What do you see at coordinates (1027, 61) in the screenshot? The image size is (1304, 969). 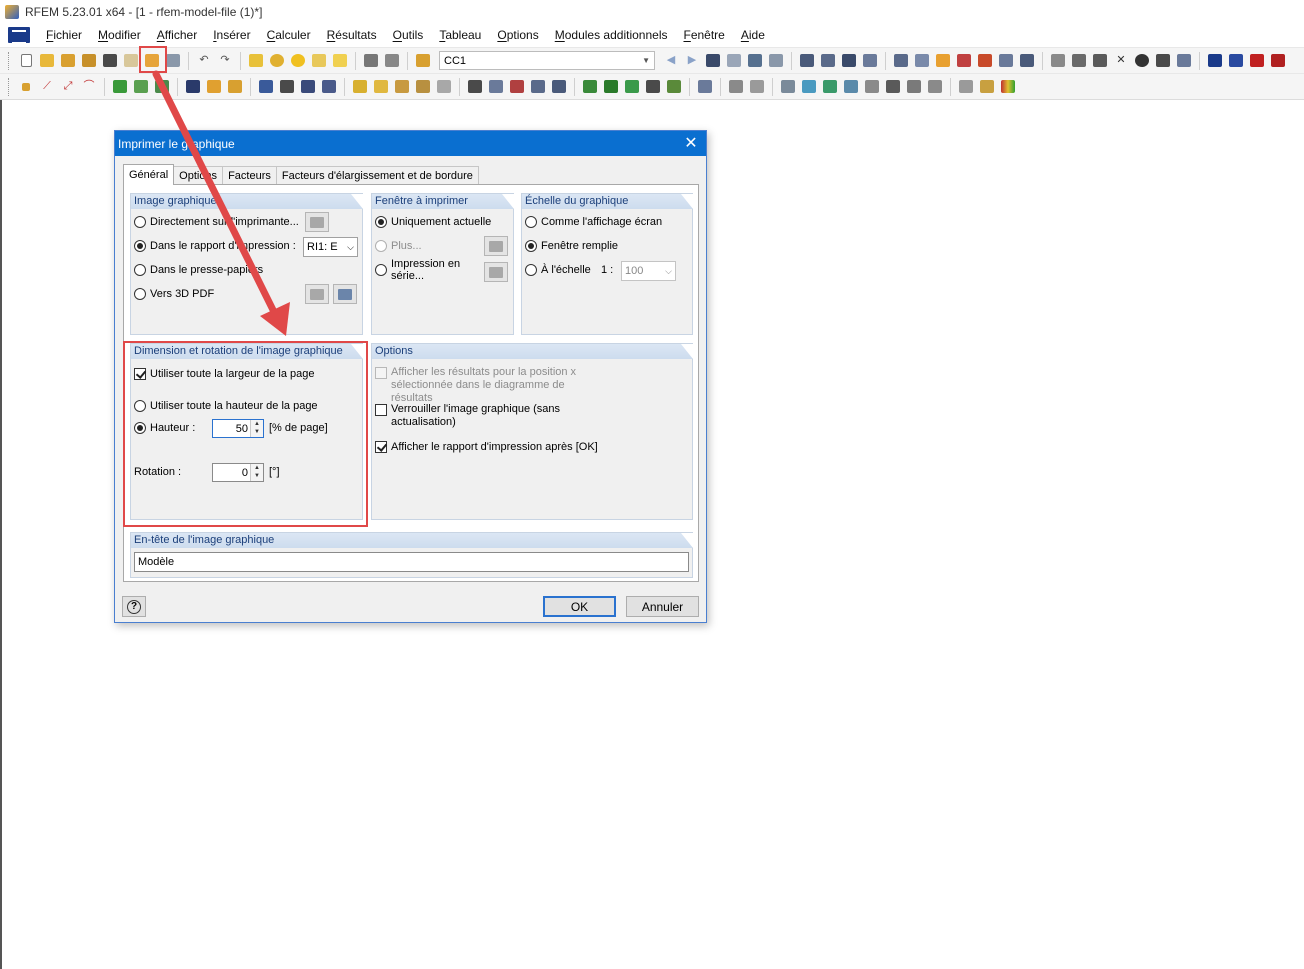 I see `hinges-icon` at bounding box center [1027, 61].